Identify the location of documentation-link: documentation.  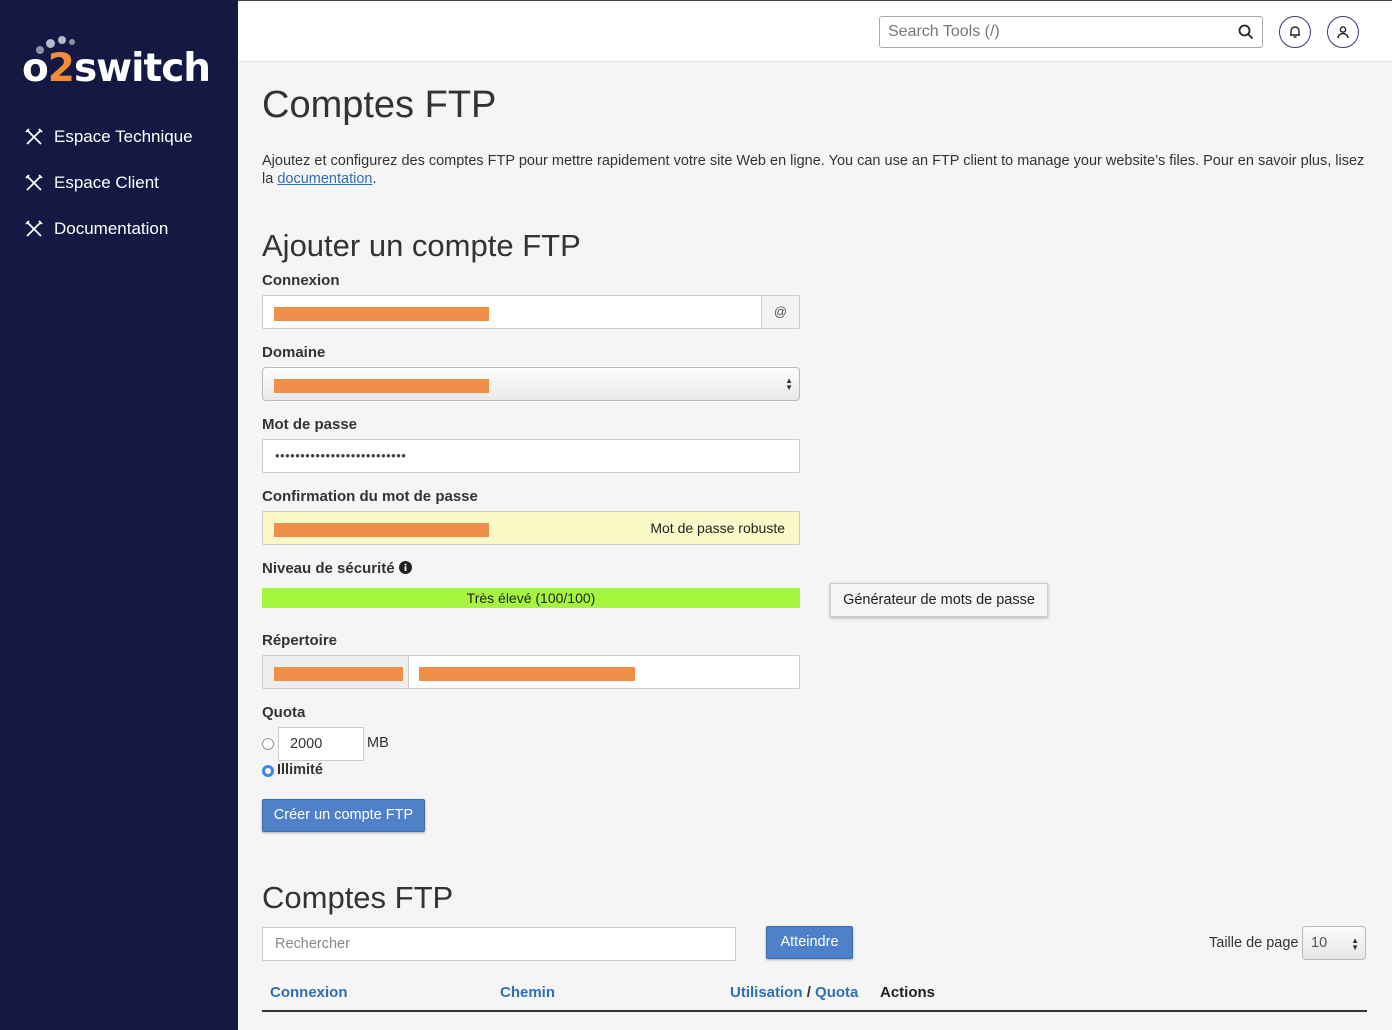
(324, 179).